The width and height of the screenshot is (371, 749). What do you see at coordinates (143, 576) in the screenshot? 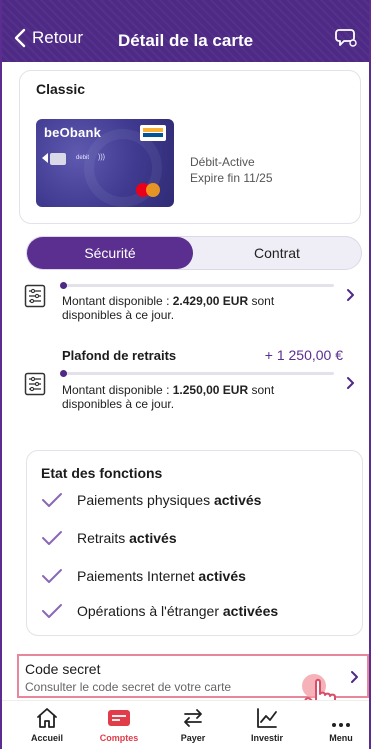
I see `function-item: Paiements Internet activés` at bounding box center [143, 576].